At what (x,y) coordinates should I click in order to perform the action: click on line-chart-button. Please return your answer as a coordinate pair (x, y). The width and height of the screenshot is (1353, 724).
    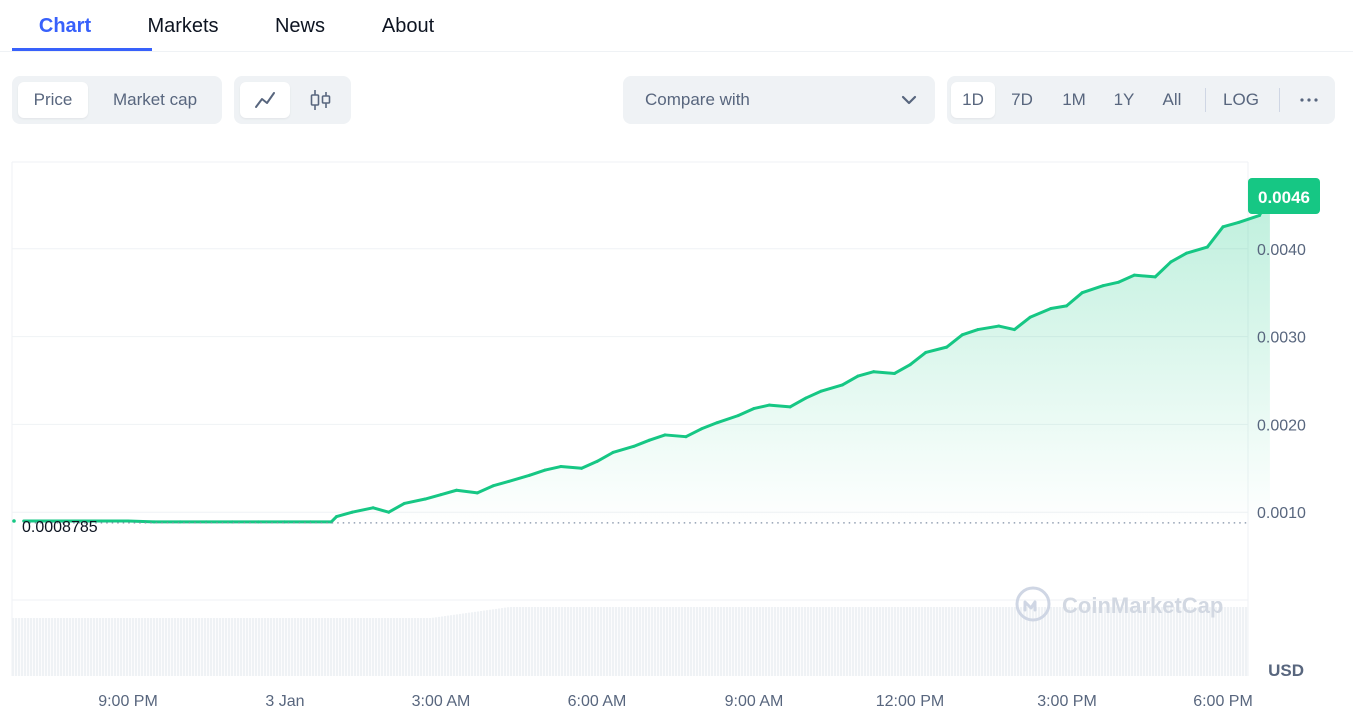
    Looking at the image, I should click on (265, 100).